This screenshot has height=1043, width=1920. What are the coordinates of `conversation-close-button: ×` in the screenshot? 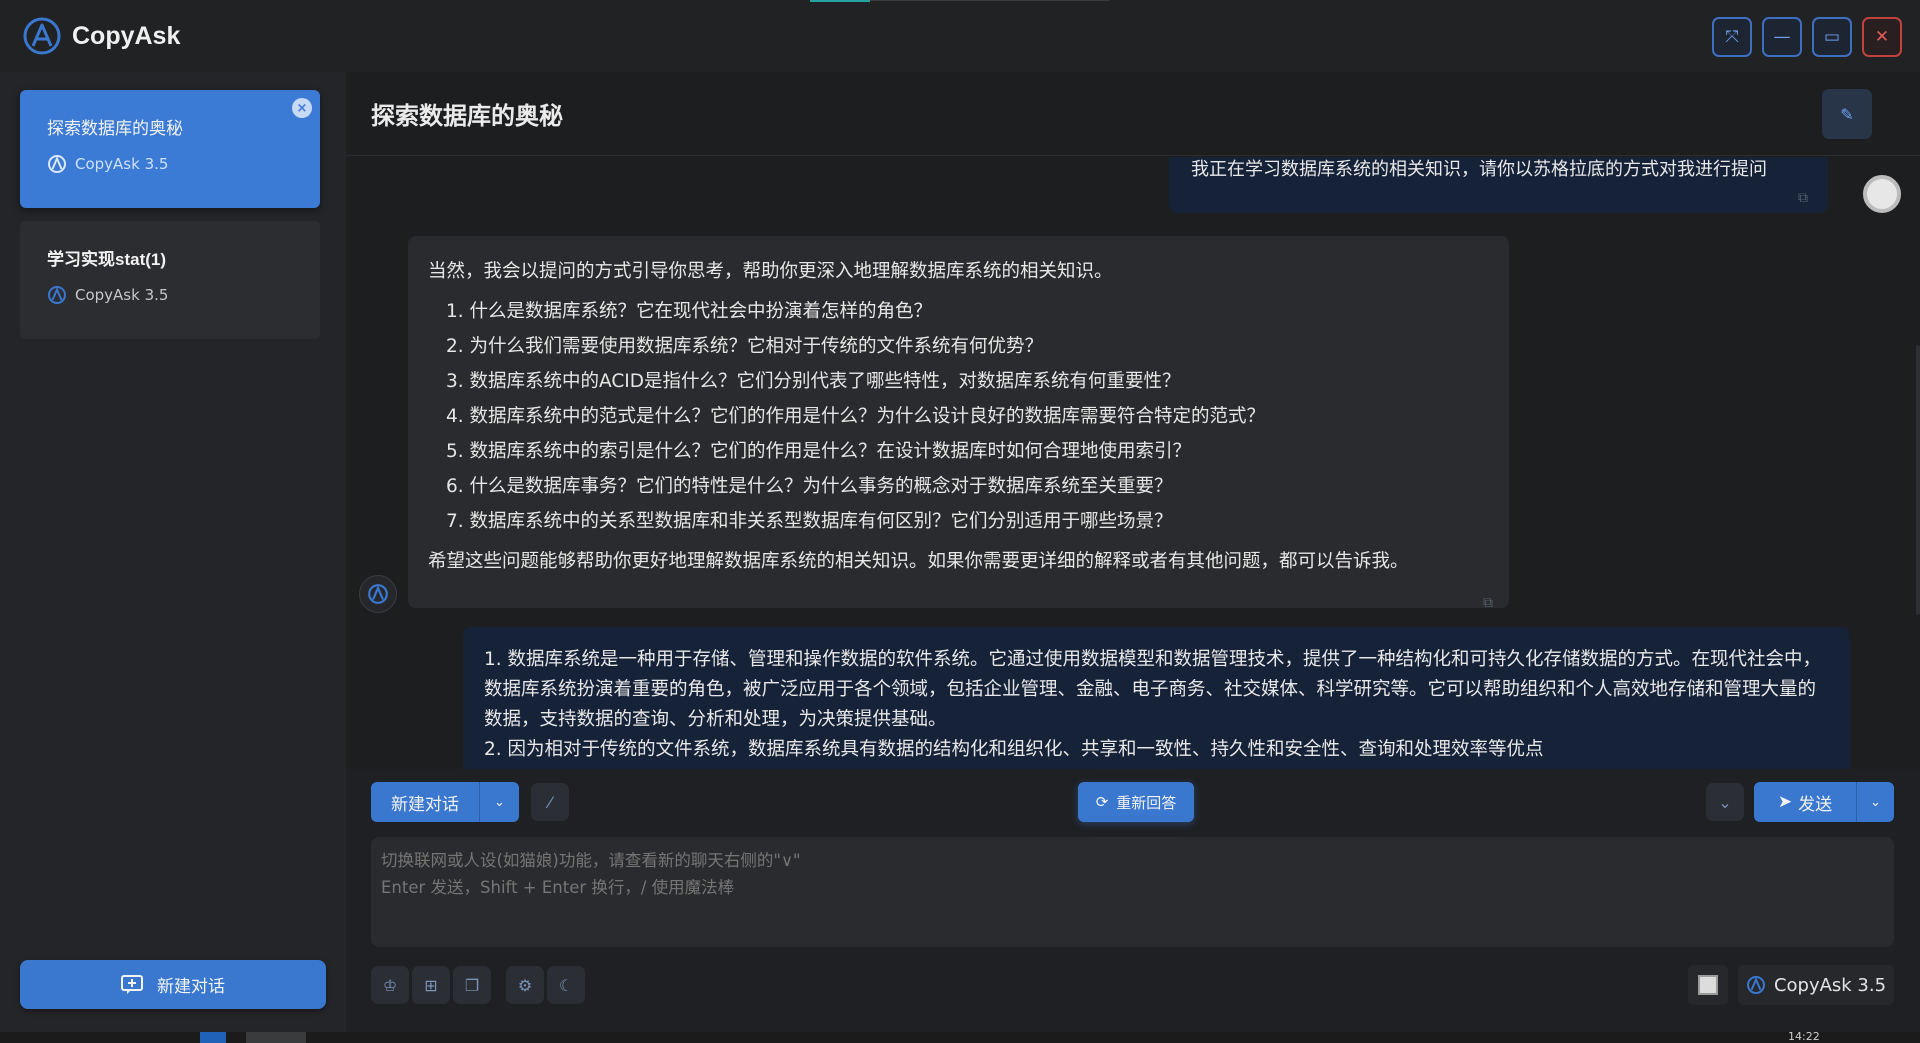 It's located at (302, 108).